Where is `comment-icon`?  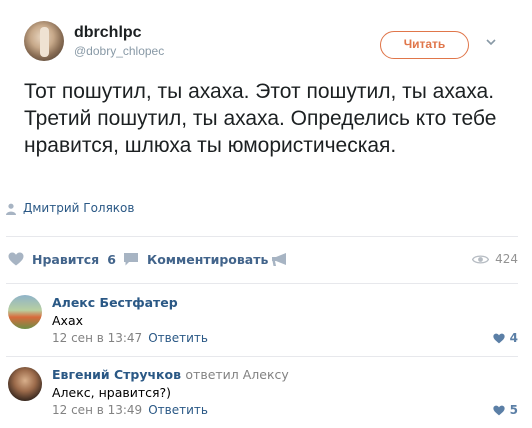
comment-icon is located at coordinates (131, 258).